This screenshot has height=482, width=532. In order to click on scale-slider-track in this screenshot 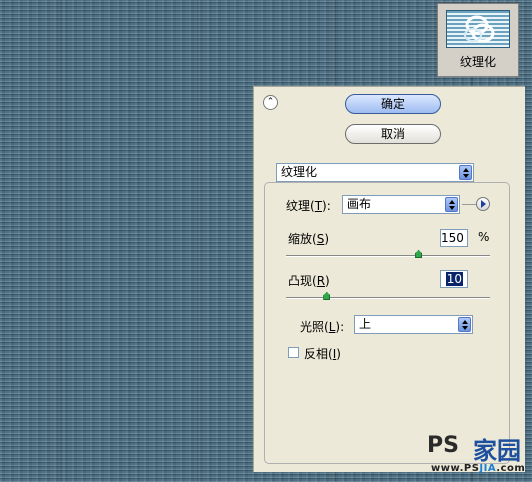, I will do `click(388, 256)`.